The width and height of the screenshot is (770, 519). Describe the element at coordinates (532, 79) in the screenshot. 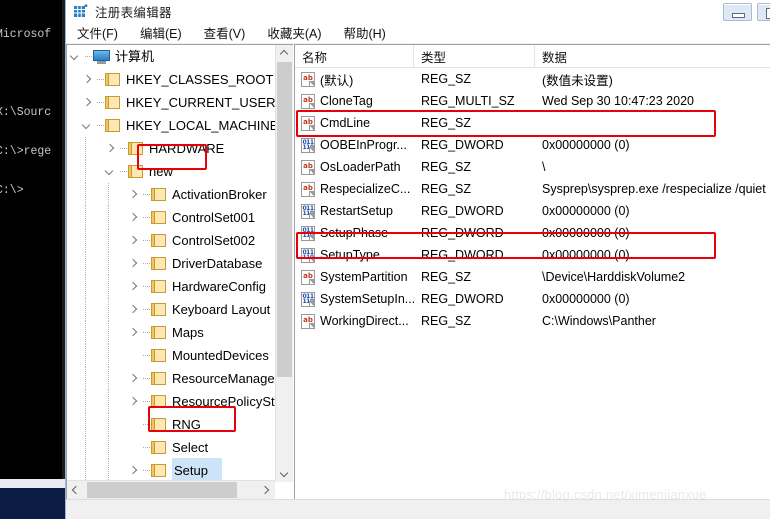

I see `value-row: ab (默认) REG_SZ (数值未设置)` at that location.